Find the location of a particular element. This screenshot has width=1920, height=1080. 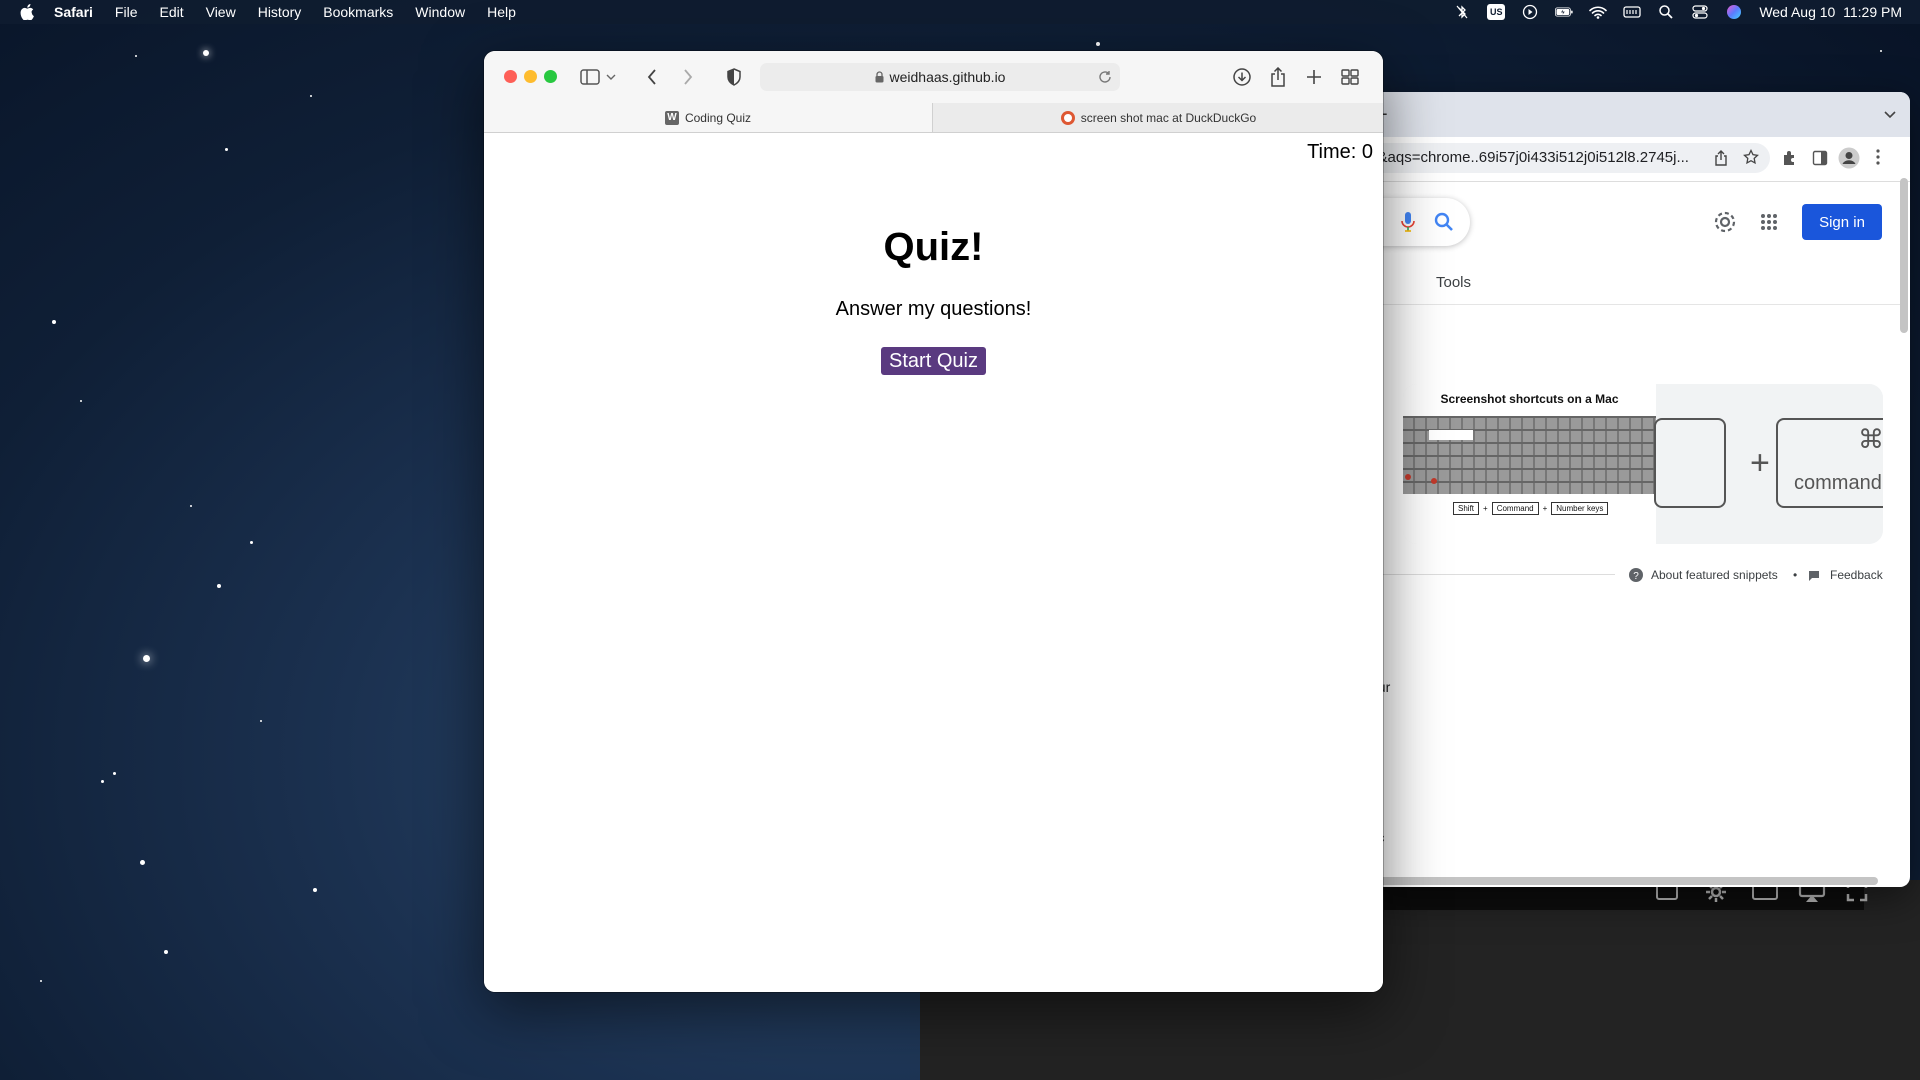

page-title: Quiz! is located at coordinates (933, 247).